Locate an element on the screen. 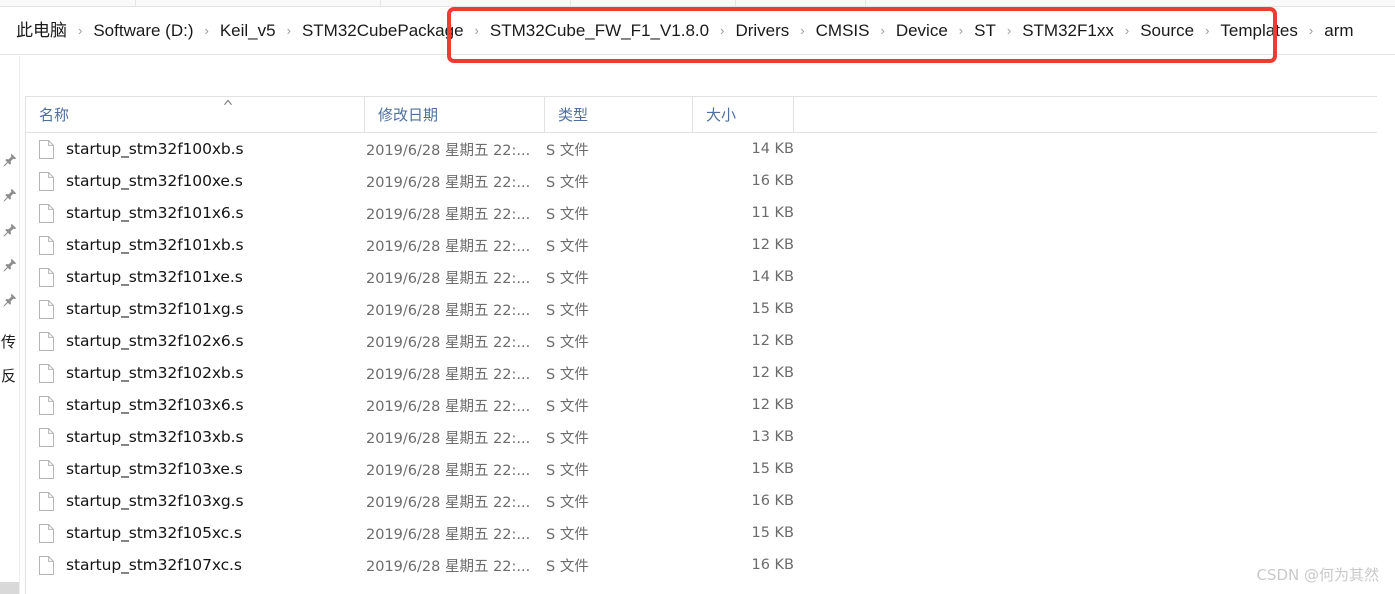 The width and height of the screenshot is (1395, 594). breadcrumb-item-12: arm is located at coordinates (1338, 31).